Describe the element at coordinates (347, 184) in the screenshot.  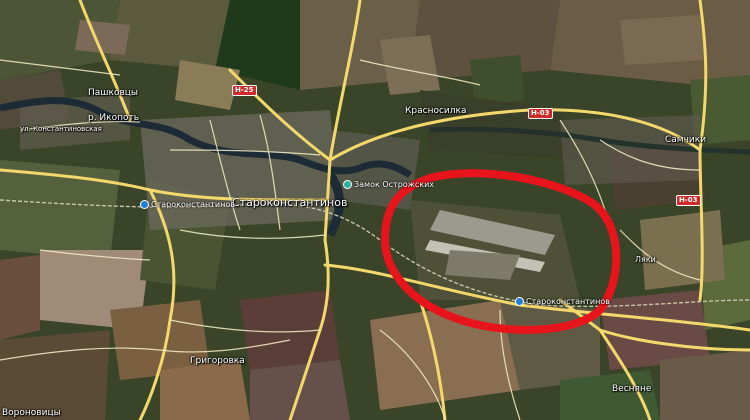
I see `landmark-icon` at that location.